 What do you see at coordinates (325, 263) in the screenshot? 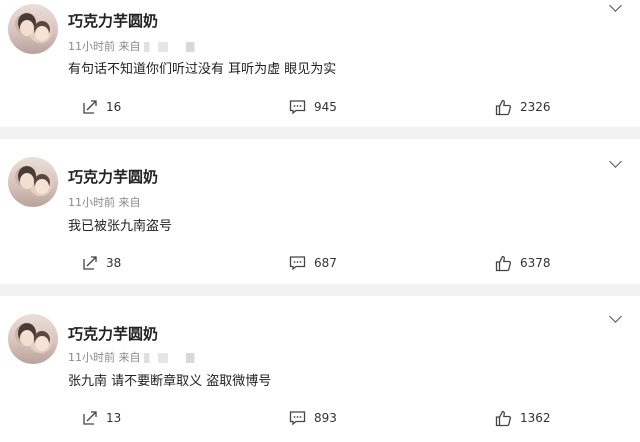
I see `comment-count: 687` at bounding box center [325, 263].